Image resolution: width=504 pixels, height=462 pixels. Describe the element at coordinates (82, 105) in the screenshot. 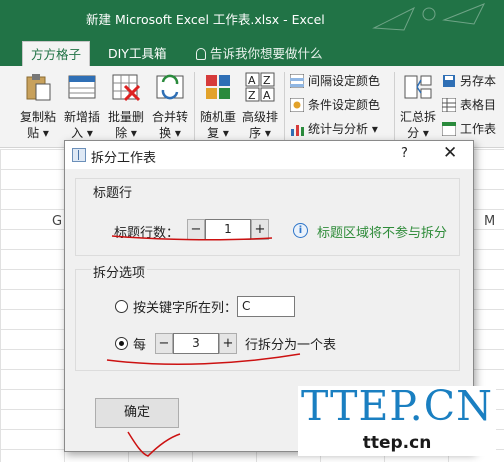

I see `insert-button: 新增插 入 ▾` at that location.